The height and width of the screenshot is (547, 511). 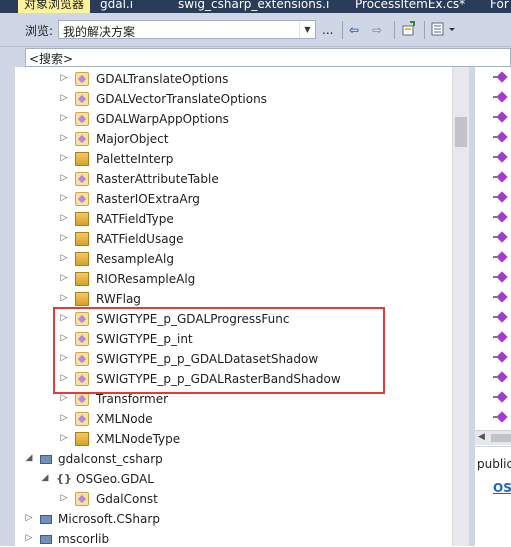 What do you see at coordinates (354, 30) in the screenshot?
I see `back-arrow-icon: ⇦` at bounding box center [354, 30].